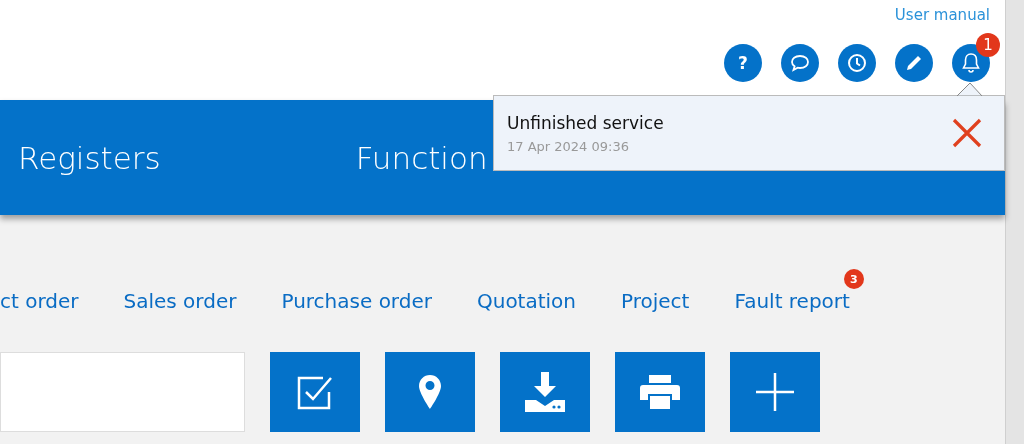 The image size is (1024, 444). I want to click on tab: Sales order, so click(180, 301).